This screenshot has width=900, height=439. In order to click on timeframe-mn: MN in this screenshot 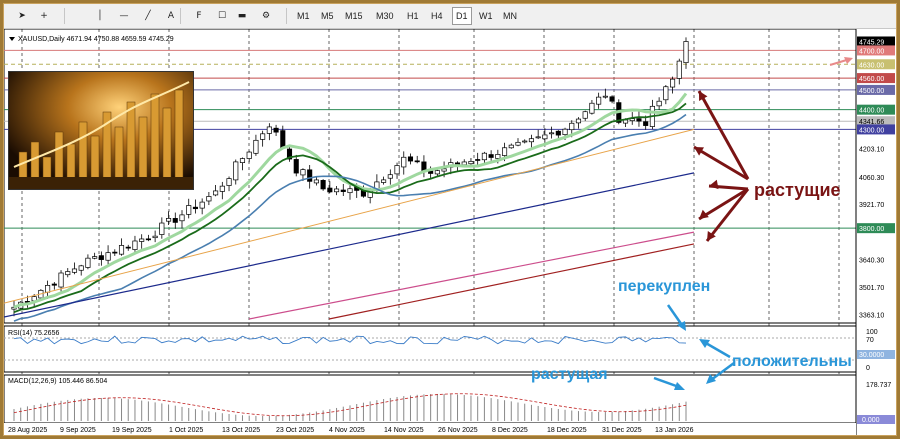, I will do `click(510, 16)`.